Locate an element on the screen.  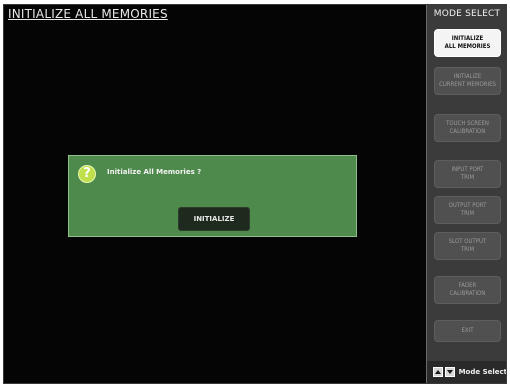
mode-initialize-all-memories: INITIALIZE ALL MEMORIES is located at coordinates (467, 43).